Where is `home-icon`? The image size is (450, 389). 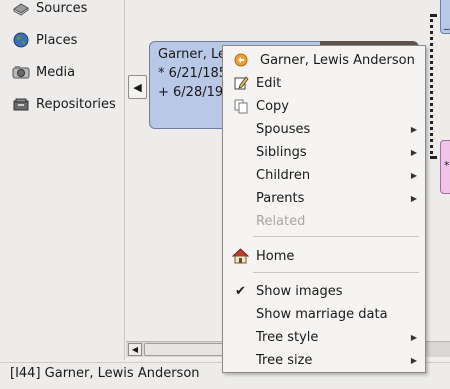
home-icon is located at coordinates (240, 256).